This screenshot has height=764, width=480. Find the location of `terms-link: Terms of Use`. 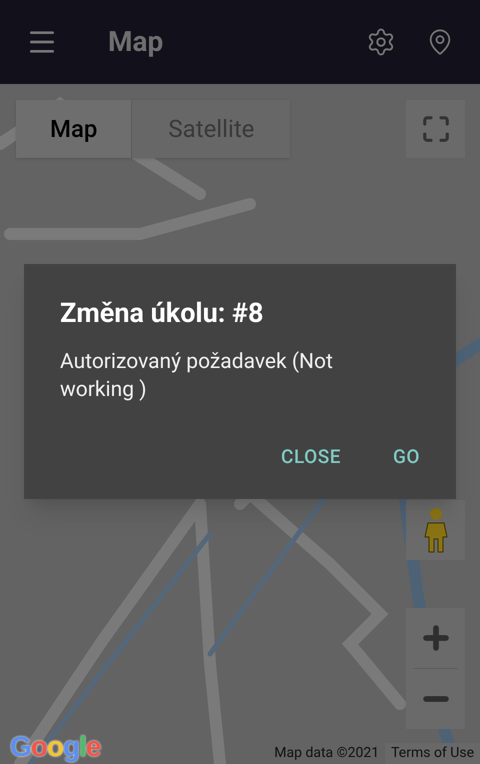

terms-link: Terms of Use is located at coordinates (432, 753).